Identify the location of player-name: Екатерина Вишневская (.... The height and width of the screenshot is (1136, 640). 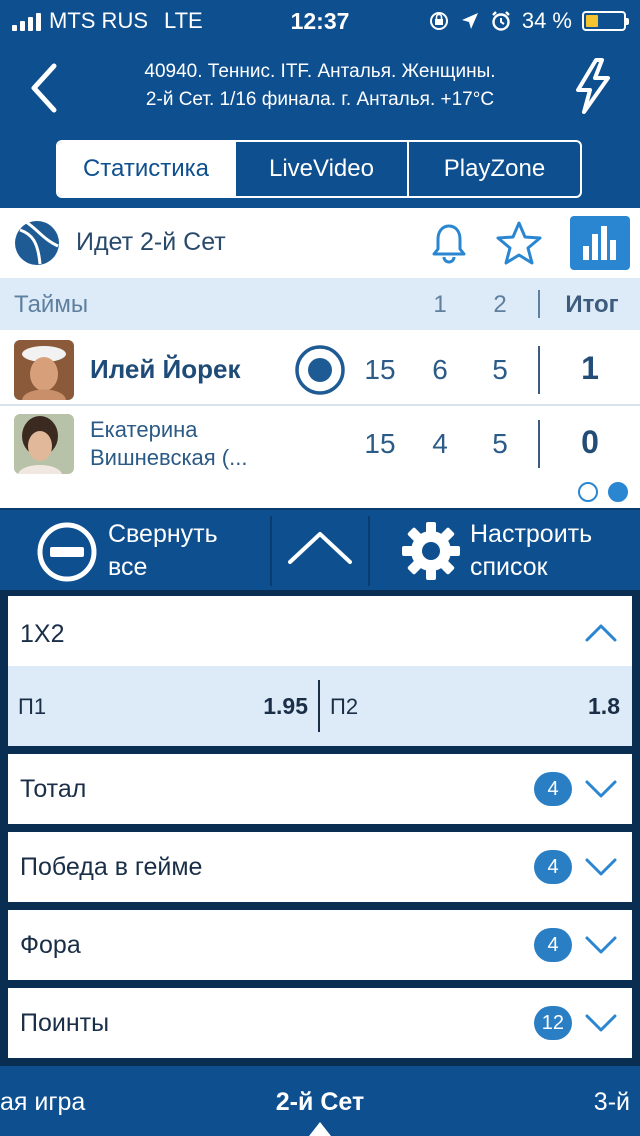
(168, 444).